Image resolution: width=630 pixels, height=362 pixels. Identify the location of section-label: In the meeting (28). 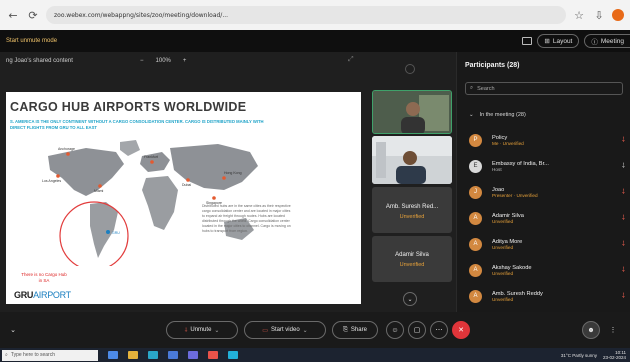
(502, 115).